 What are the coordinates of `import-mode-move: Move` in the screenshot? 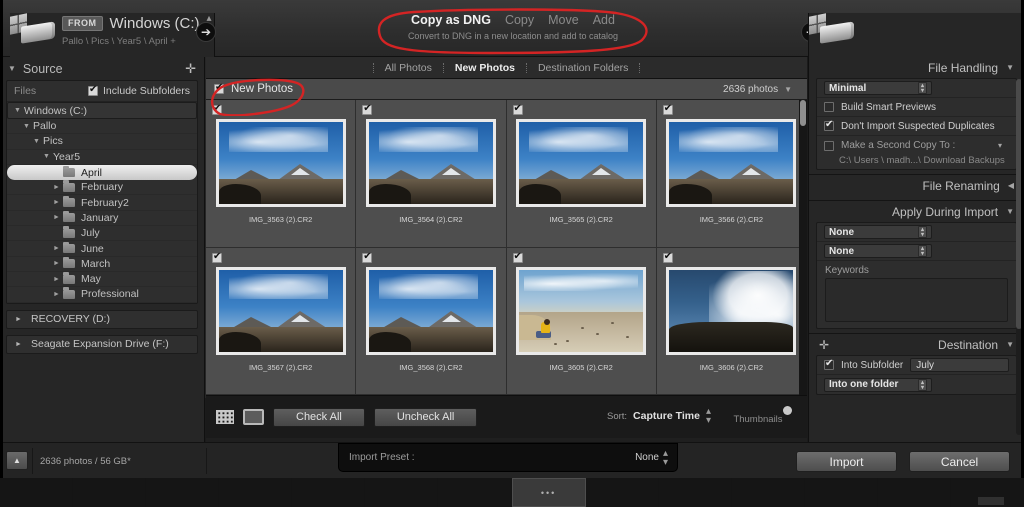 It's located at (563, 20).